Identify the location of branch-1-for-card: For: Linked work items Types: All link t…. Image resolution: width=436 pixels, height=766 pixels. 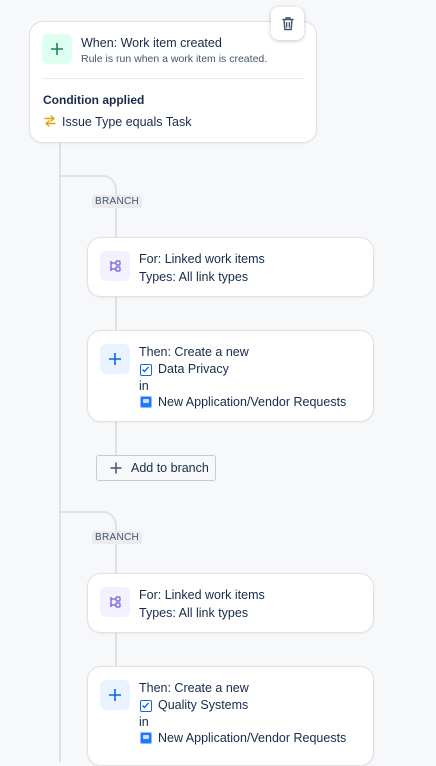
(230, 267).